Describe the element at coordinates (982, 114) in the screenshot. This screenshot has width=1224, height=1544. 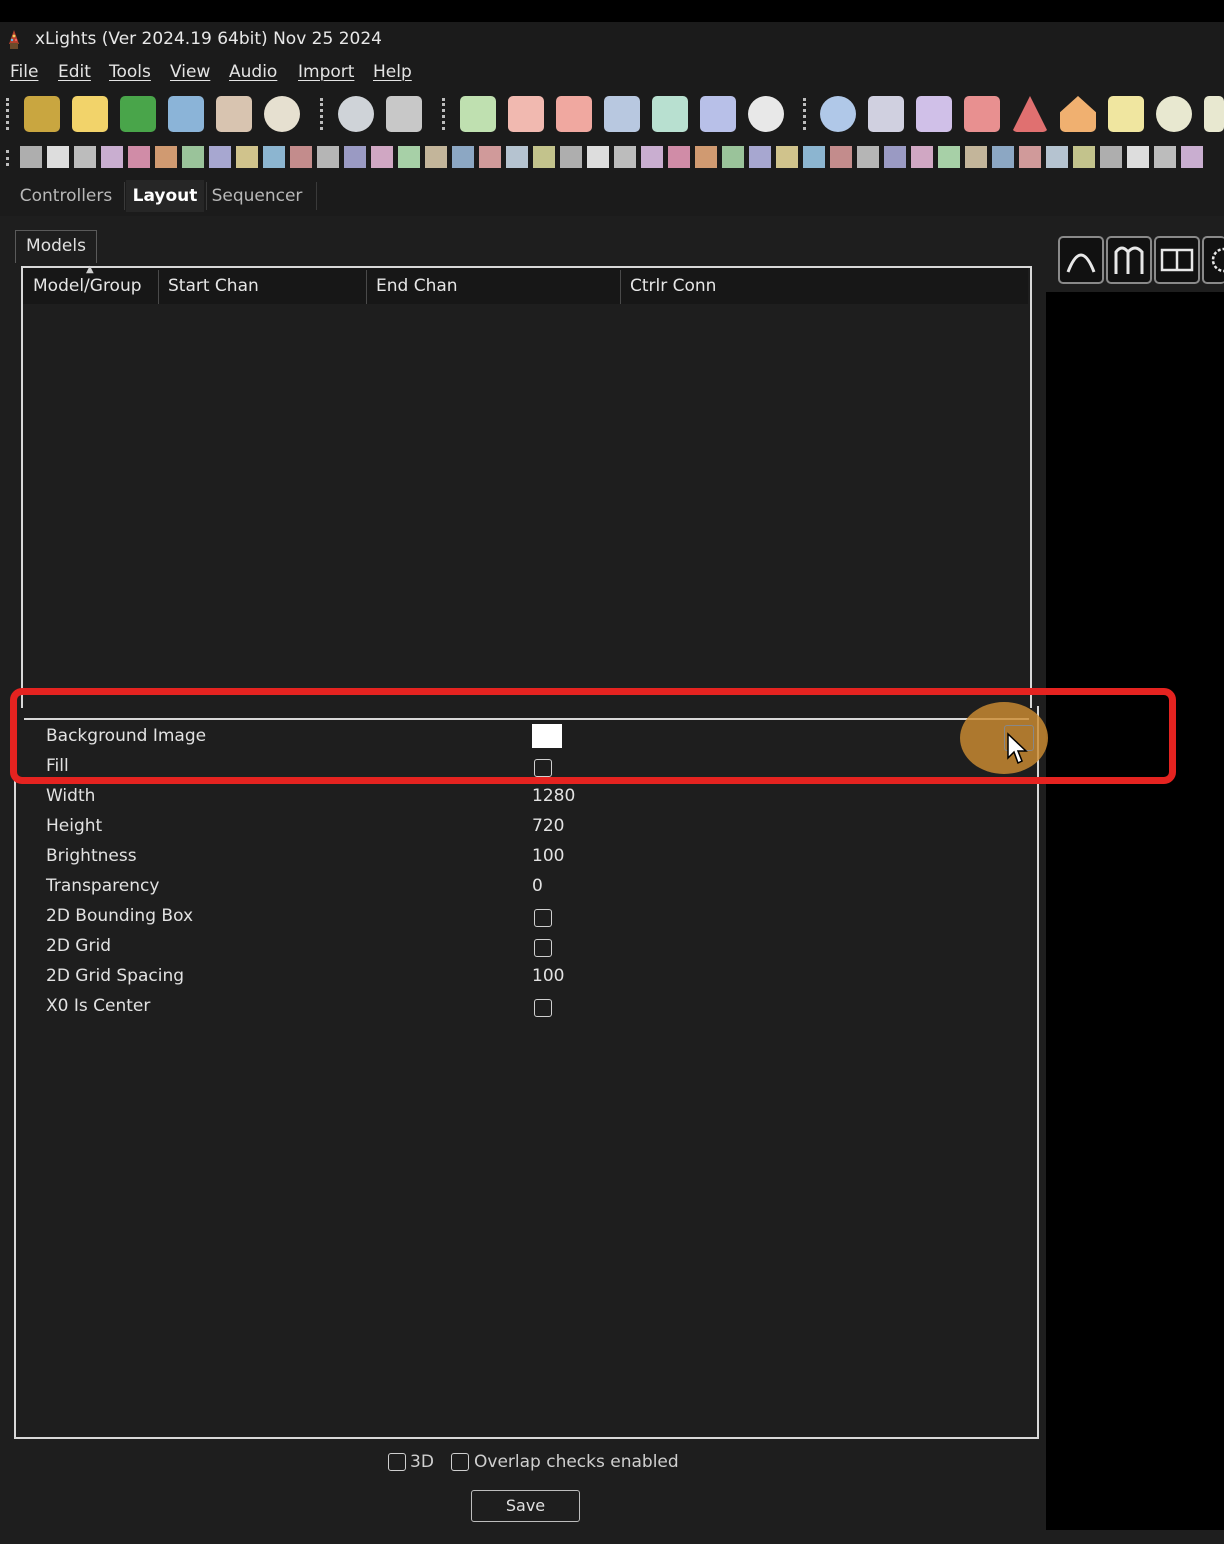
I see `overlap-icon` at that location.